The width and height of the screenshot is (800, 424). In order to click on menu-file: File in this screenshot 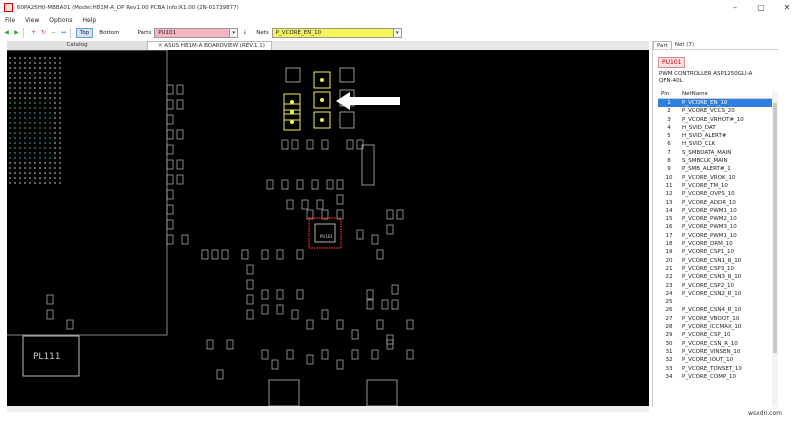, I will do `click(10, 20)`.